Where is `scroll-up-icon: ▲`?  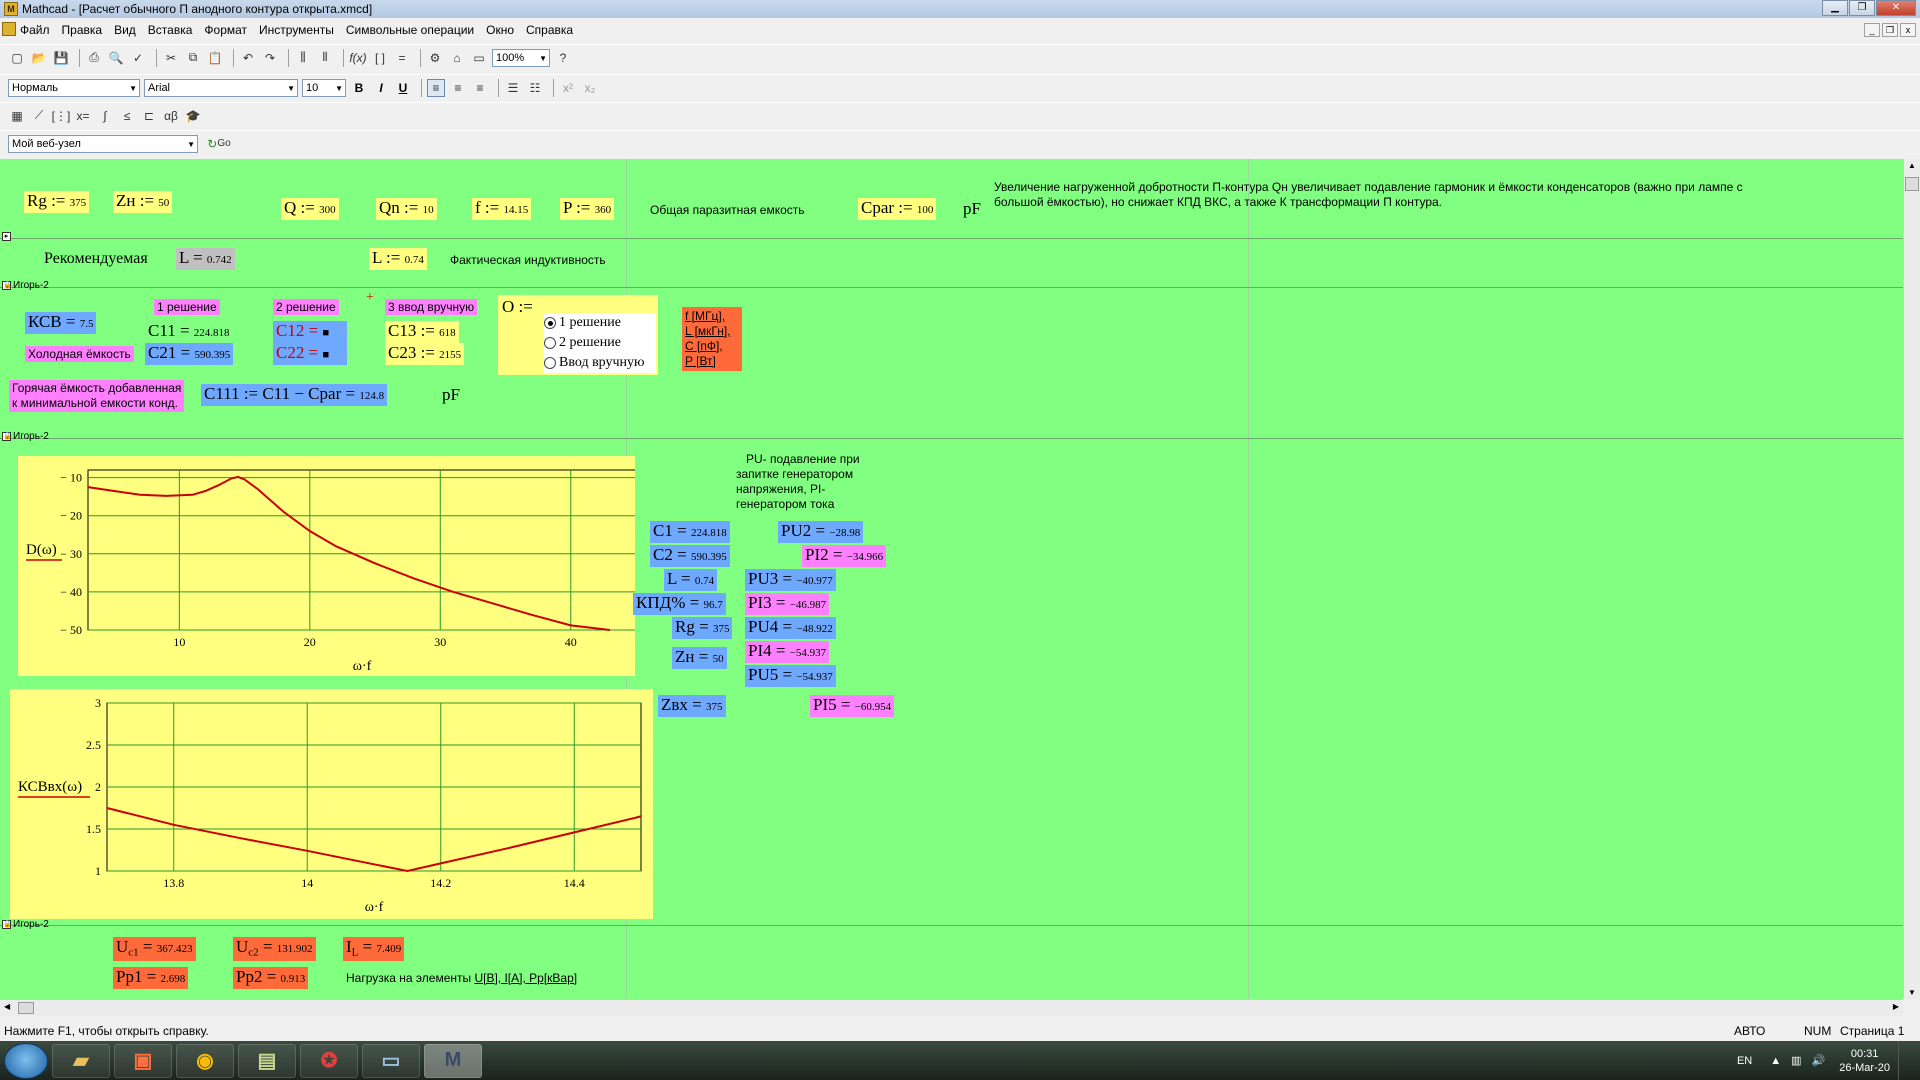 scroll-up-icon: ▲ is located at coordinates (1912, 165).